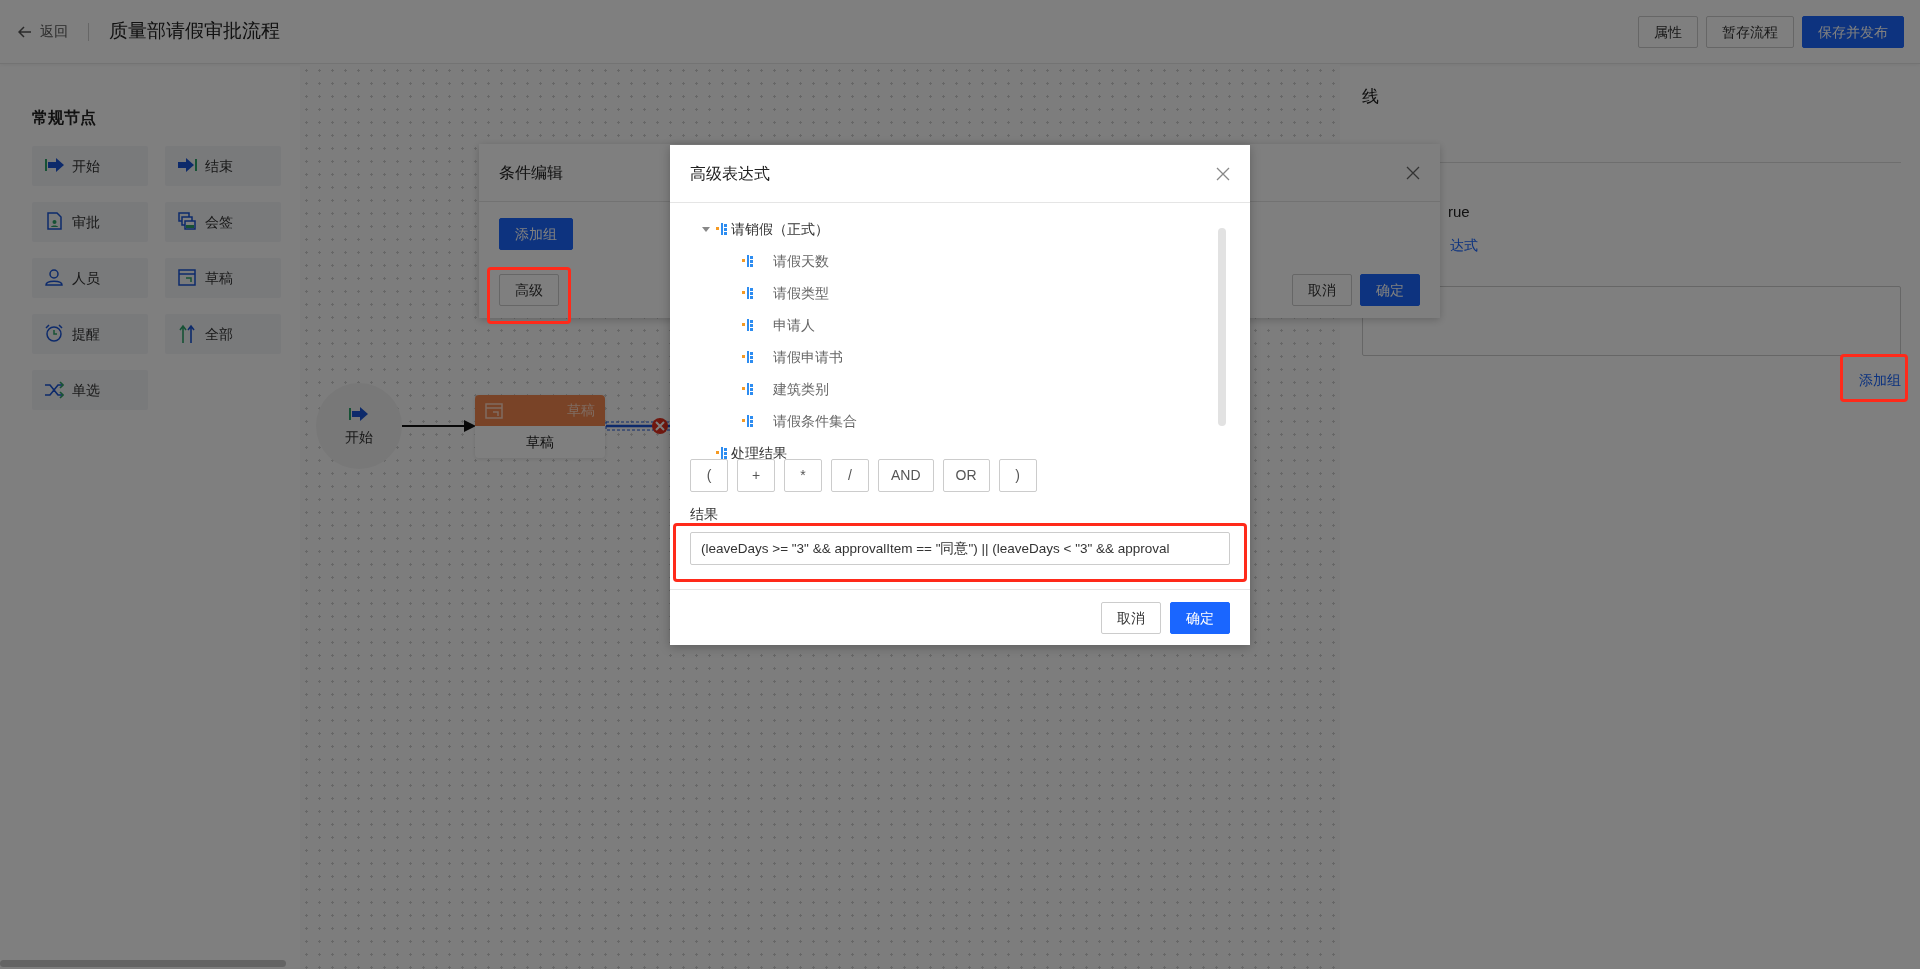 This screenshot has height=969, width=1920. What do you see at coordinates (794, 325) in the screenshot?
I see `tree-item: 申请人` at bounding box center [794, 325].